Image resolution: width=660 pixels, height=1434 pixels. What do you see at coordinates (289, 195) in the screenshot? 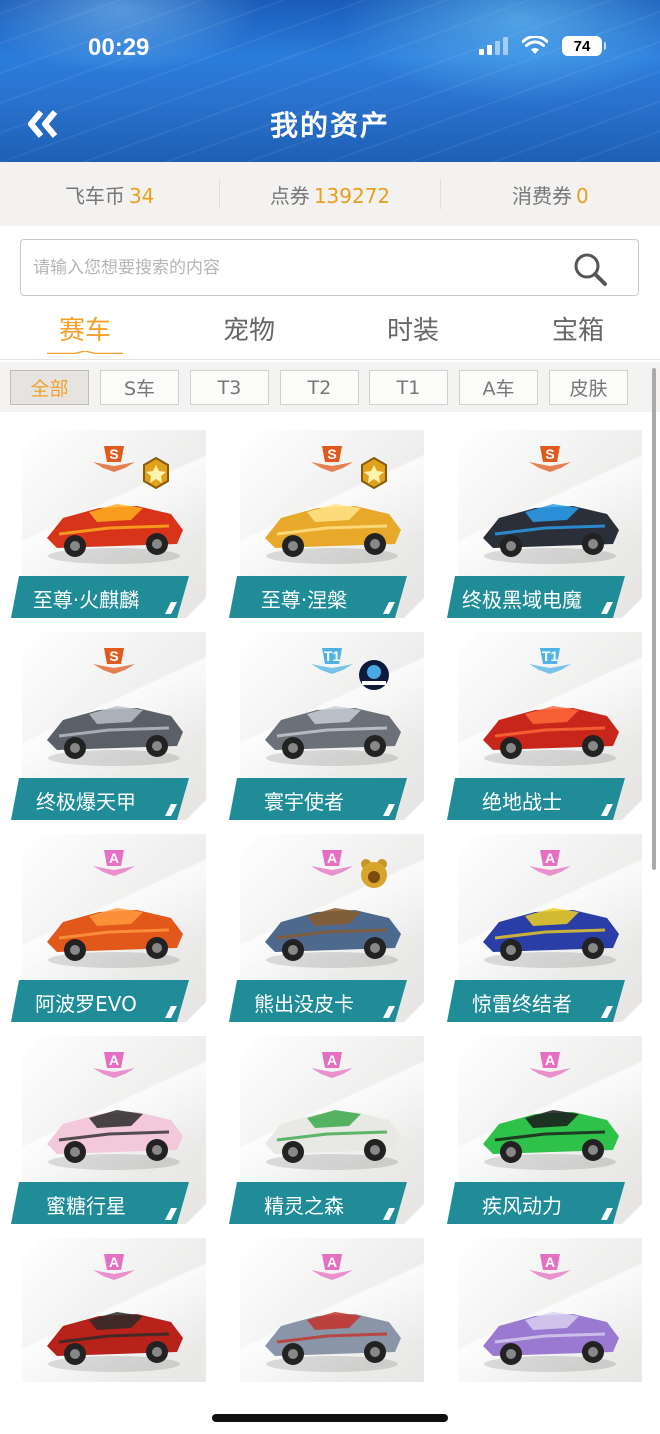
I see `currency-label: 点券` at bounding box center [289, 195].